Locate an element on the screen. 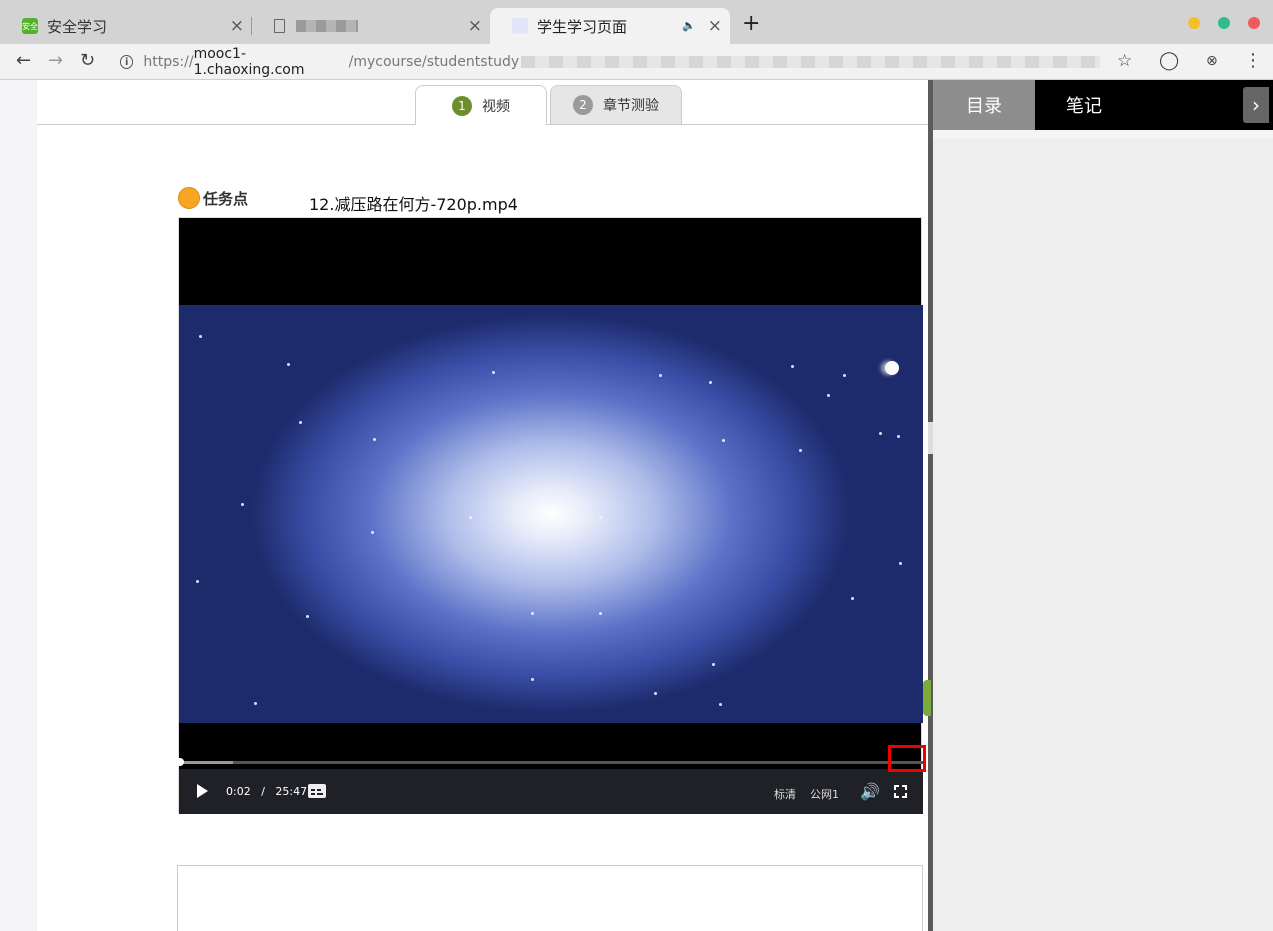  close-window-button is located at coordinates (1254, 23).